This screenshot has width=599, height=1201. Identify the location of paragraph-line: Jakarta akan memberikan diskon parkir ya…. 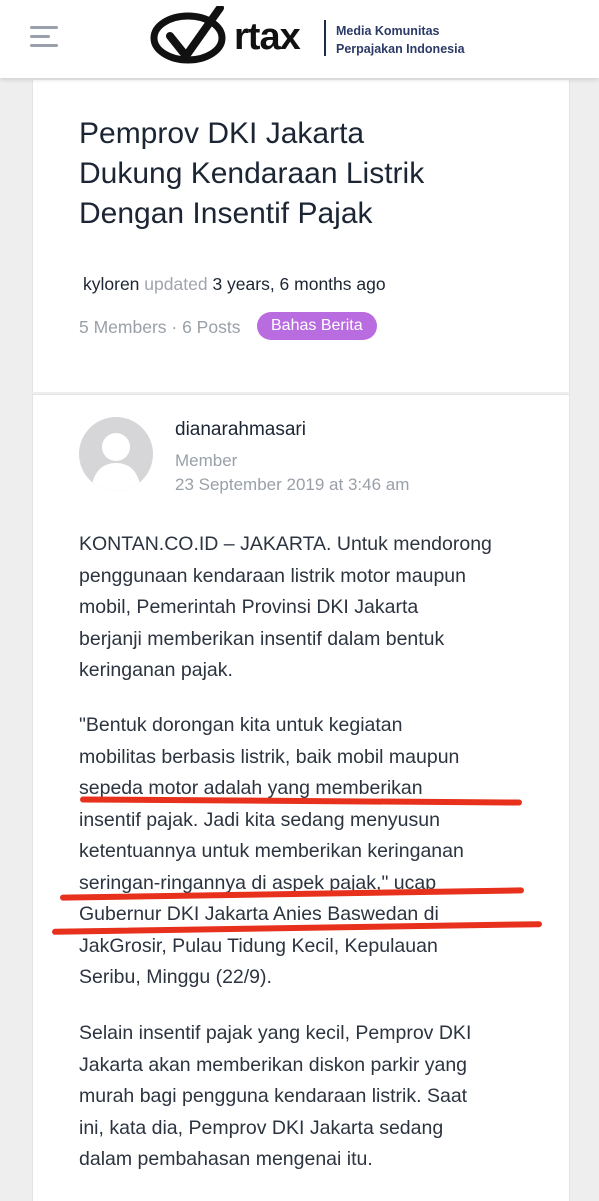
(273, 1064).